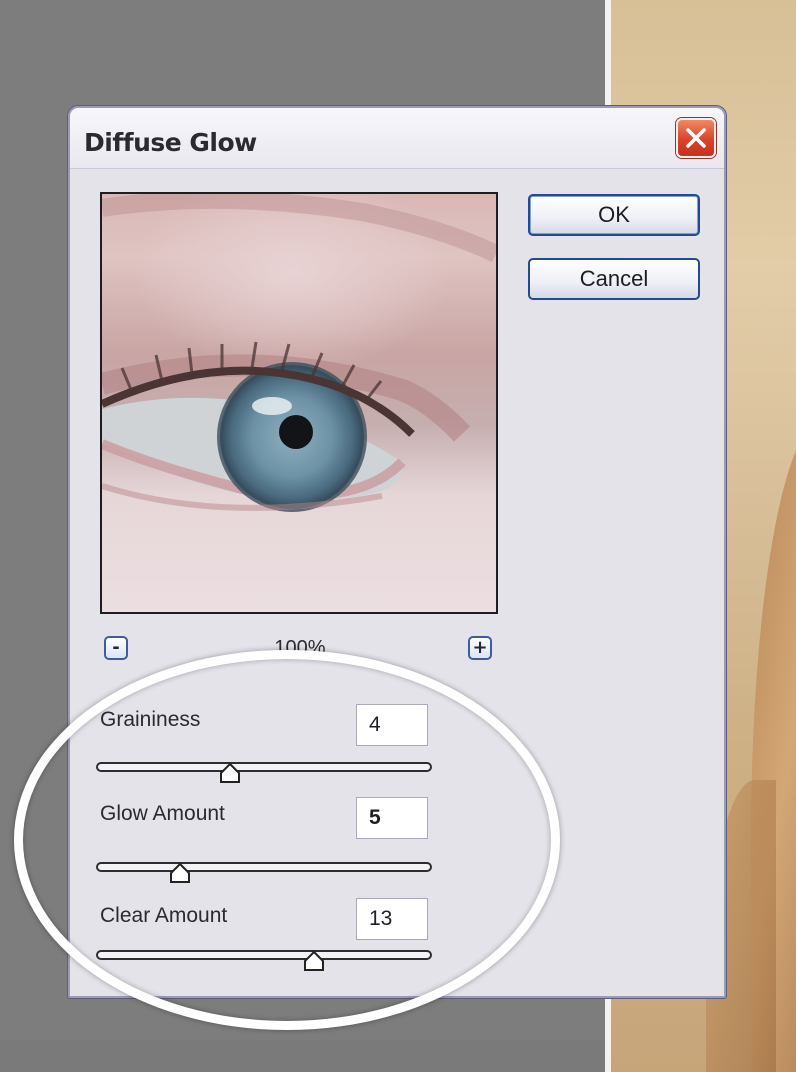 Image resolution: width=796 pixels, height=1072 pixels. I want to click on zoom-out-button: -, so click(116, 648).